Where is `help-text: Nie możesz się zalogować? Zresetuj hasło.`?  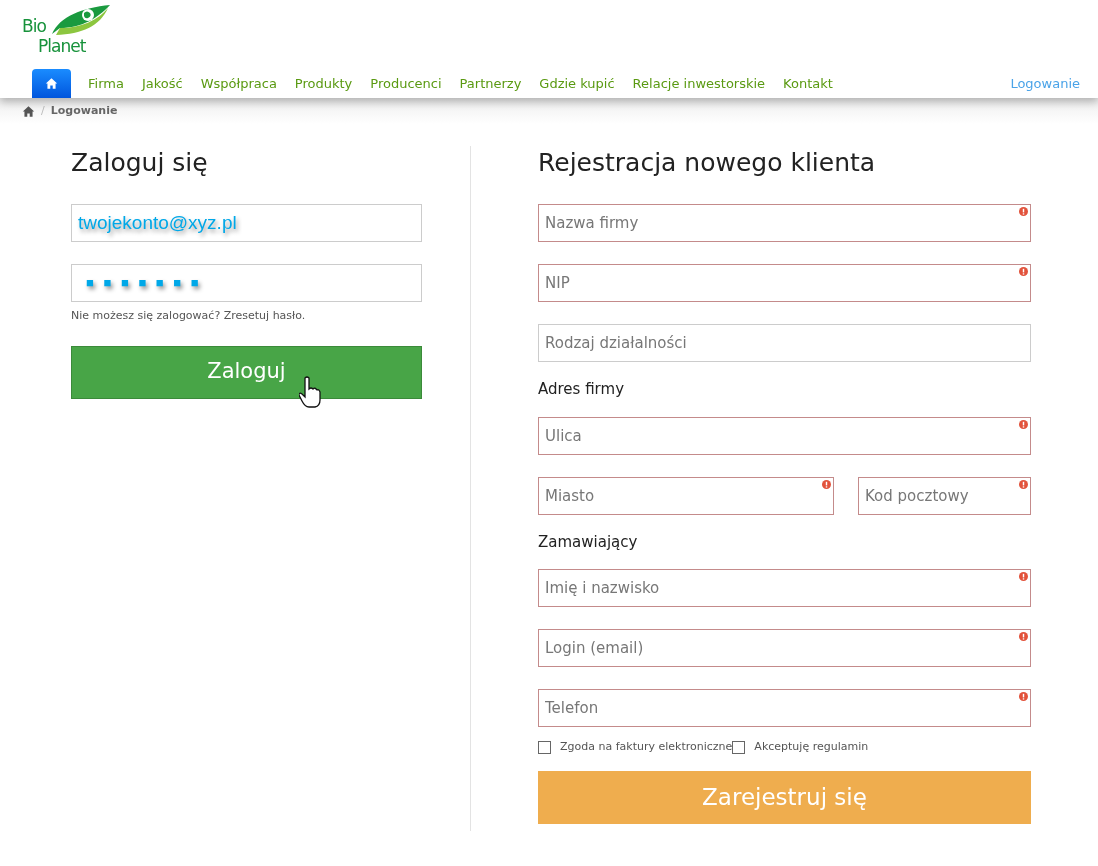 help-text: Nie możesz się zalogować? Zresetuj hasło. is located at coordinates (189, 316).